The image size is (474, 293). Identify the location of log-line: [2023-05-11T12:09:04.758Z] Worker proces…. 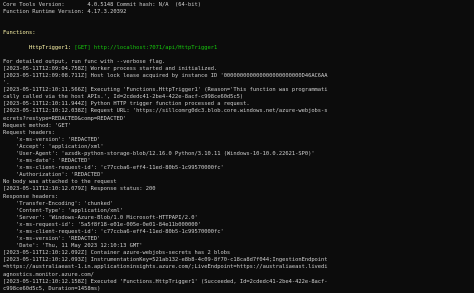
(110, 68).